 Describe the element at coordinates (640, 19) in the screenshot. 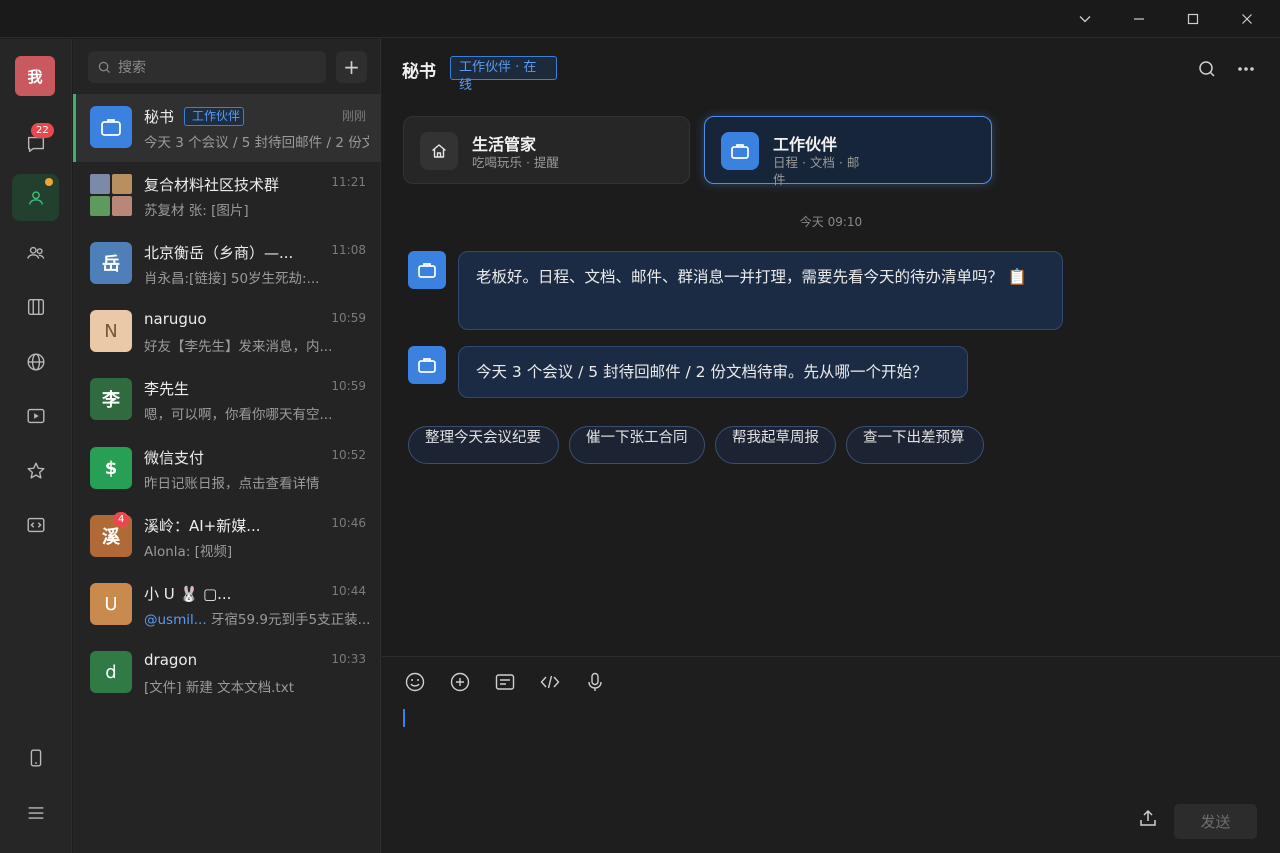

I see `title-bar` at that location.